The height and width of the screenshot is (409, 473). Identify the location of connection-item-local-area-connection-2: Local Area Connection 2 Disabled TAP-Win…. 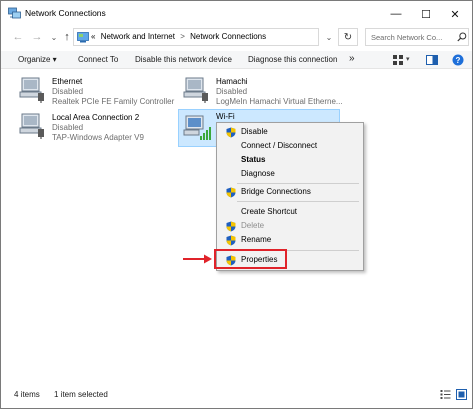
(93, 128).